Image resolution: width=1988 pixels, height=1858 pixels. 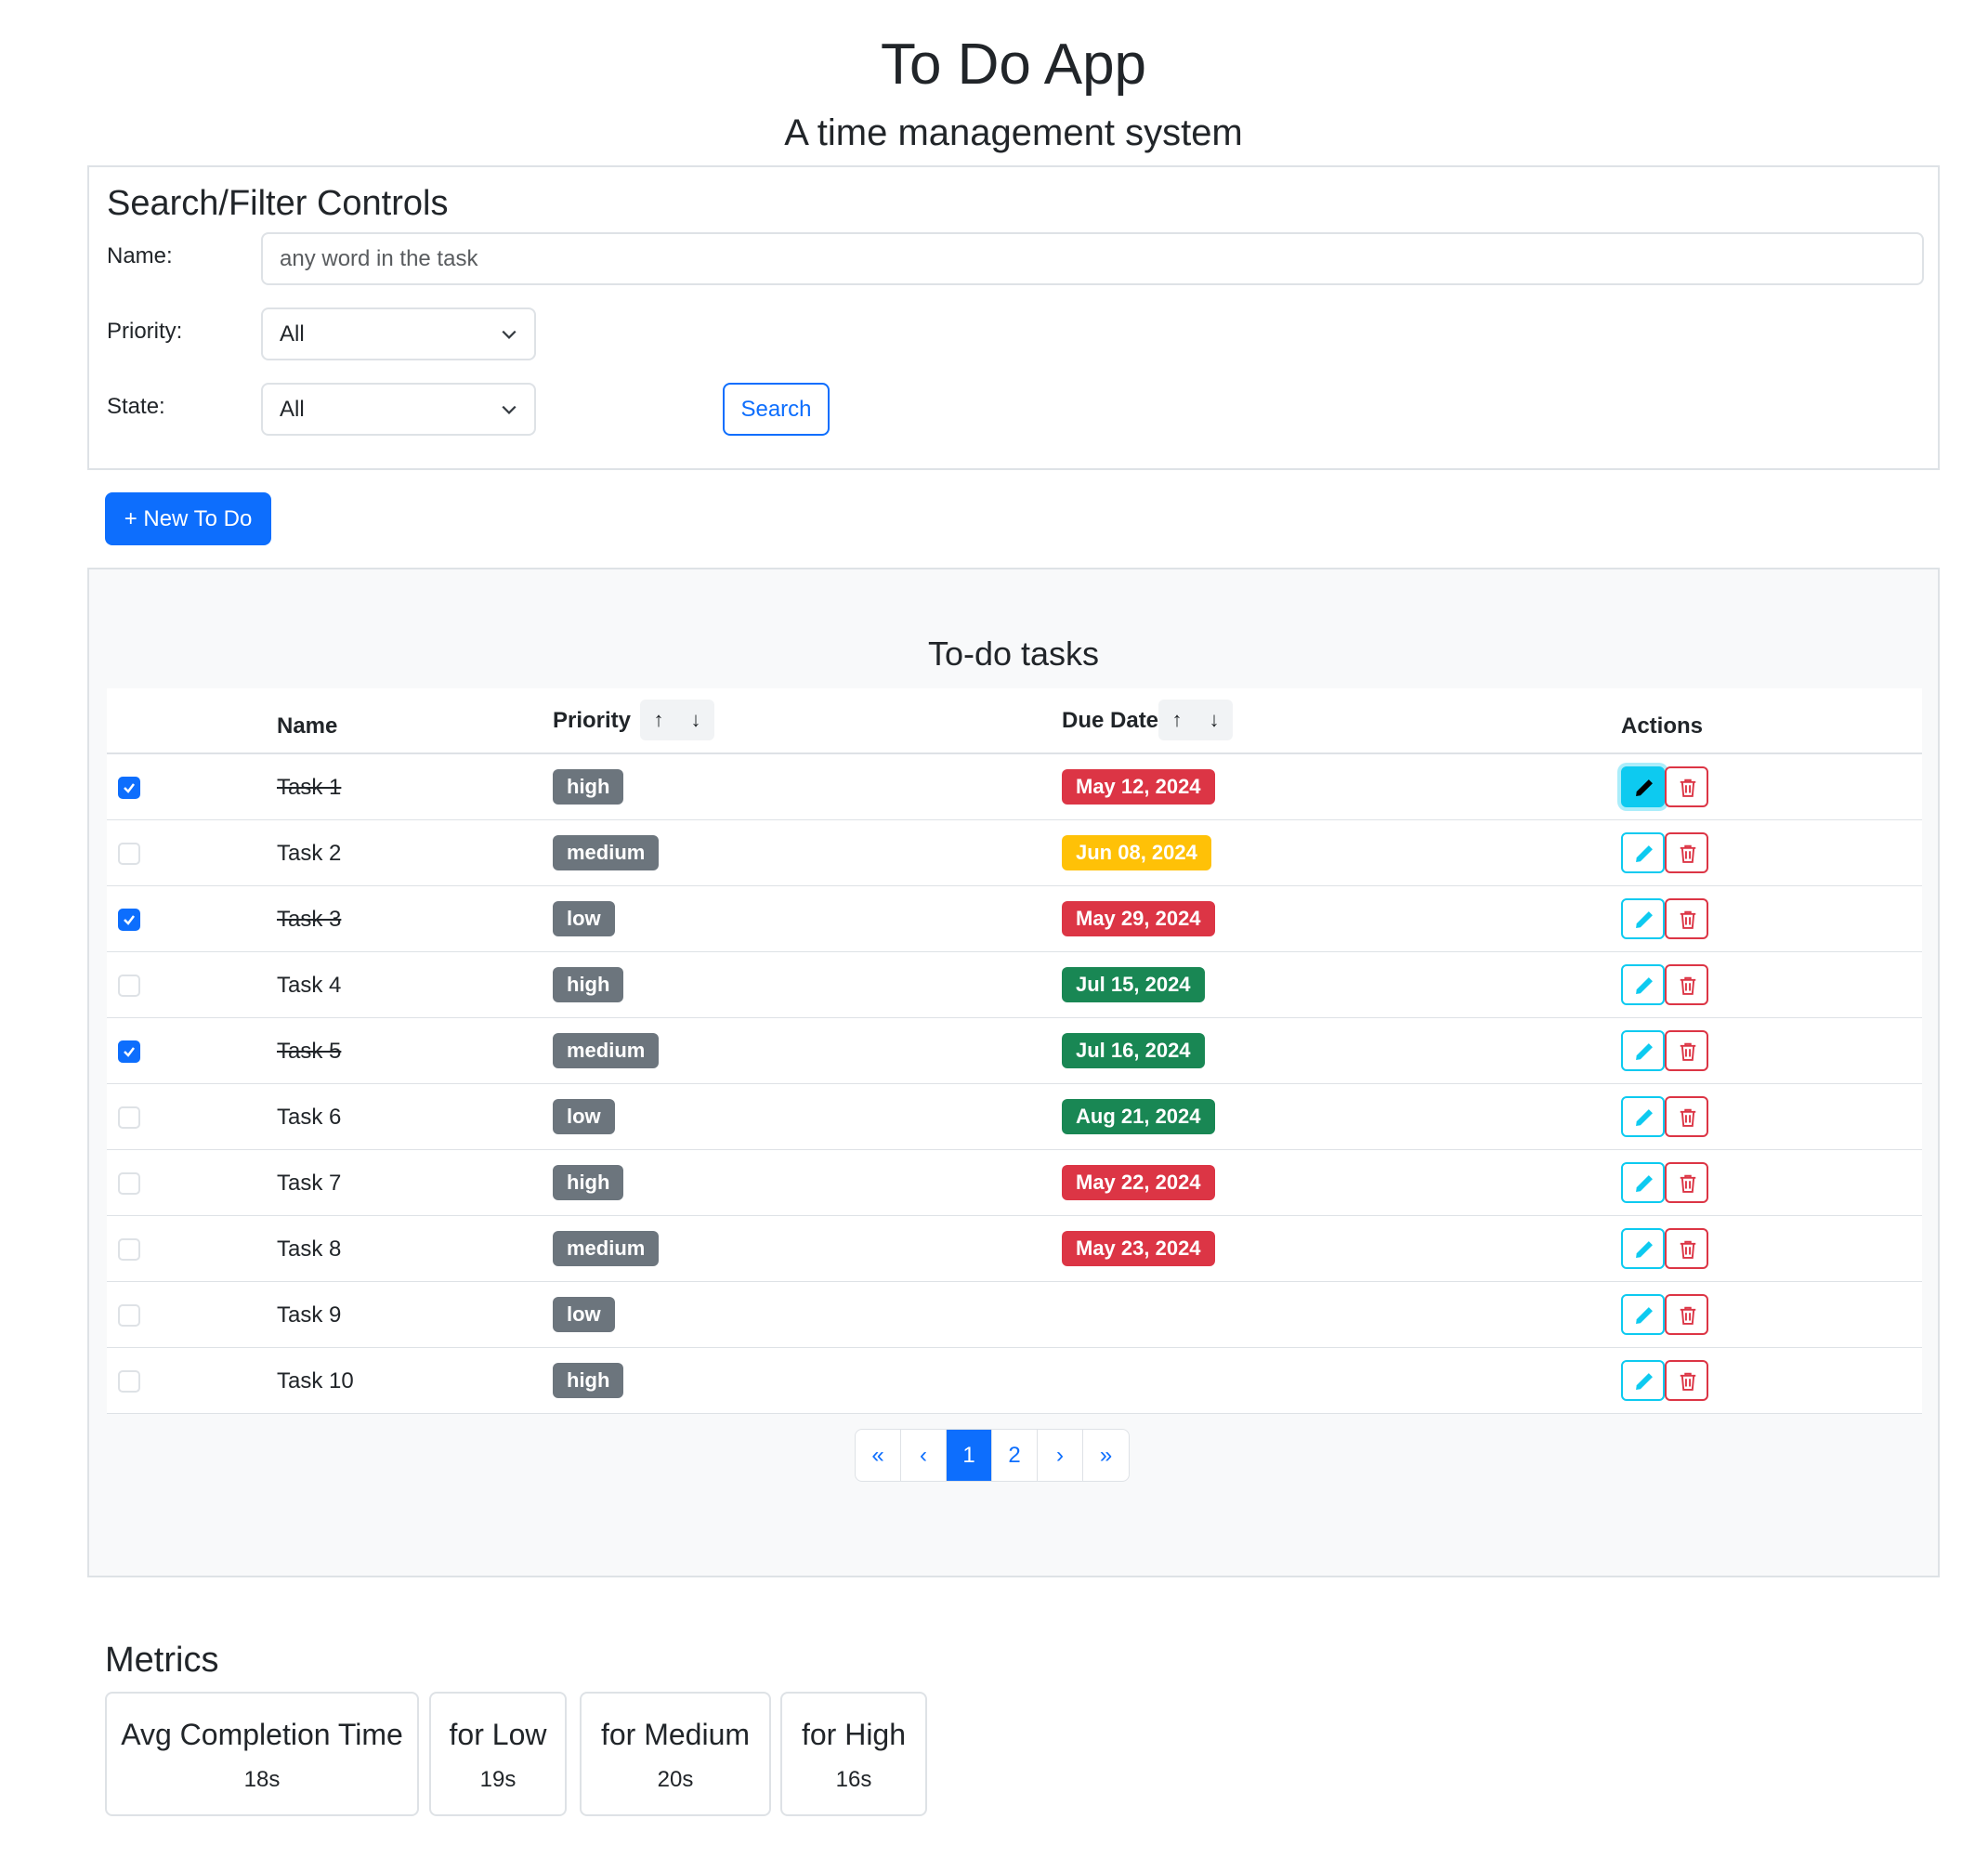 What do you see at coordinates (659, 720) in the screenshot?
I see `priority-sort-asc-button: ↑` at bounding box center [659, 720].